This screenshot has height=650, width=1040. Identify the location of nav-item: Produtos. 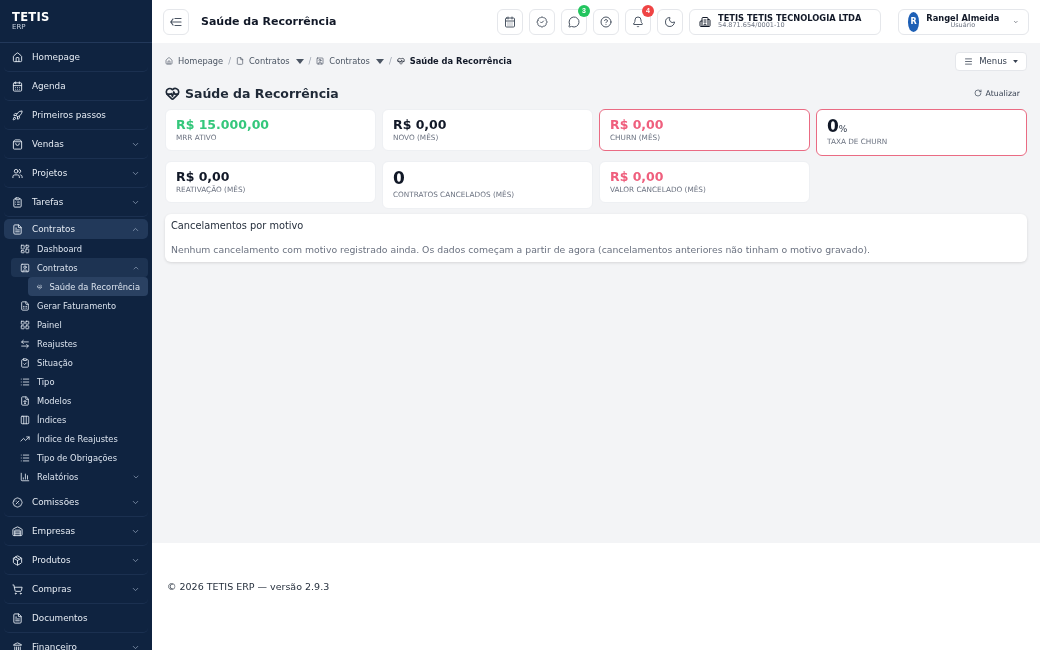
(76, 560).